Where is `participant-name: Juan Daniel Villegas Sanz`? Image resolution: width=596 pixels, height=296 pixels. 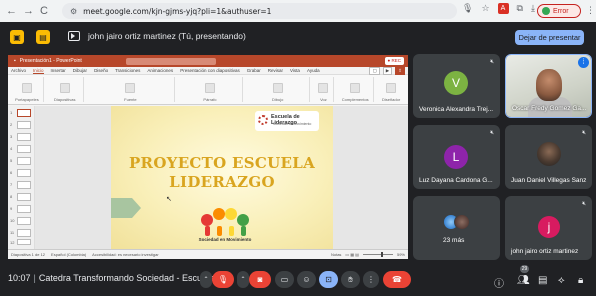 participant-name: Juan Daniel Villegas Sanz is located at coordinates (549, 180).